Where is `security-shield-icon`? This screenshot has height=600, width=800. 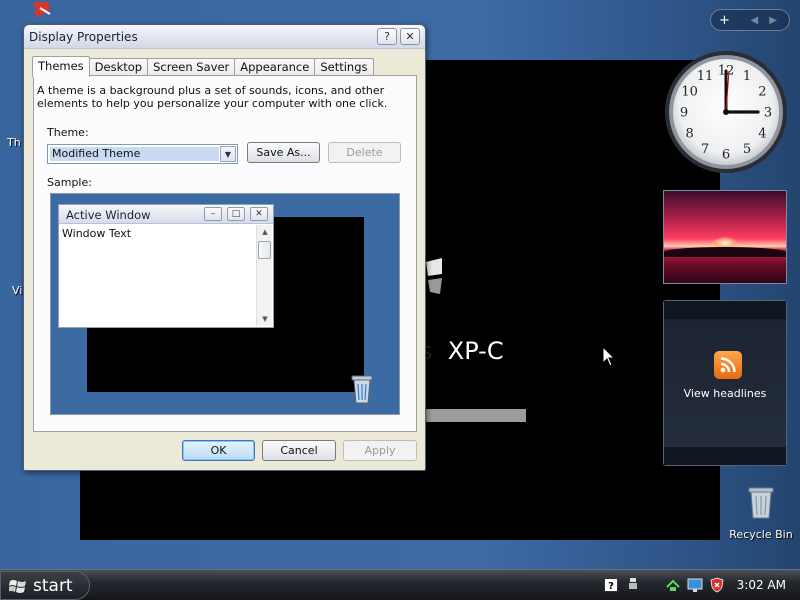 security-shield-icon is located at coordinates (717, 585).